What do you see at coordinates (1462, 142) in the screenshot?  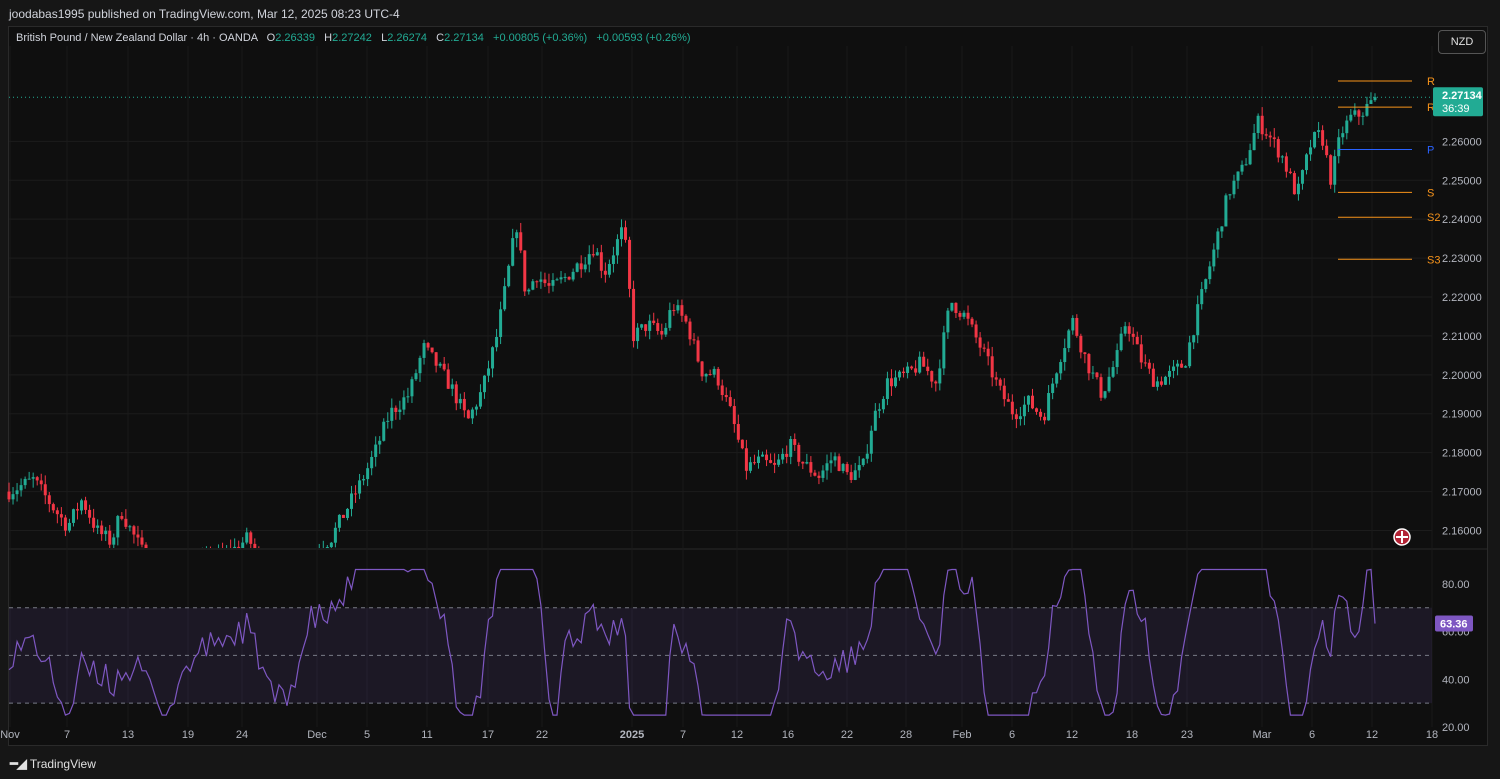 I see `price-tick-label: 2.26000` at bounding box center [1462, 142].